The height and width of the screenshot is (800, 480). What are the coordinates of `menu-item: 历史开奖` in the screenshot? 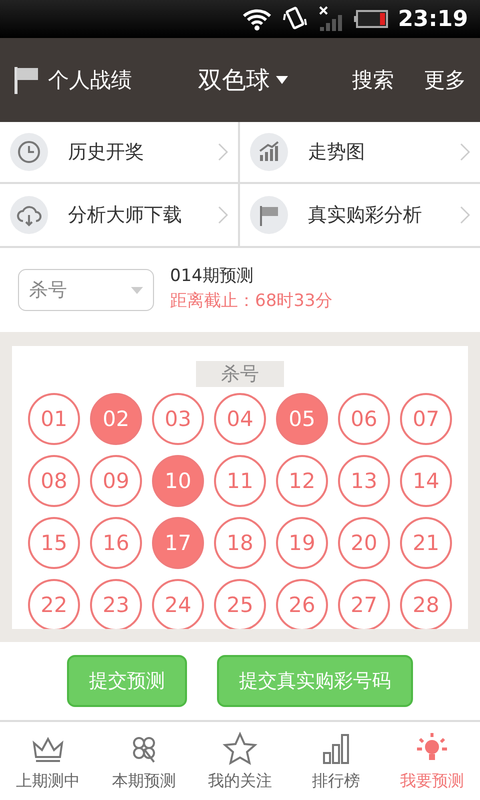 It's located at (120, 153).